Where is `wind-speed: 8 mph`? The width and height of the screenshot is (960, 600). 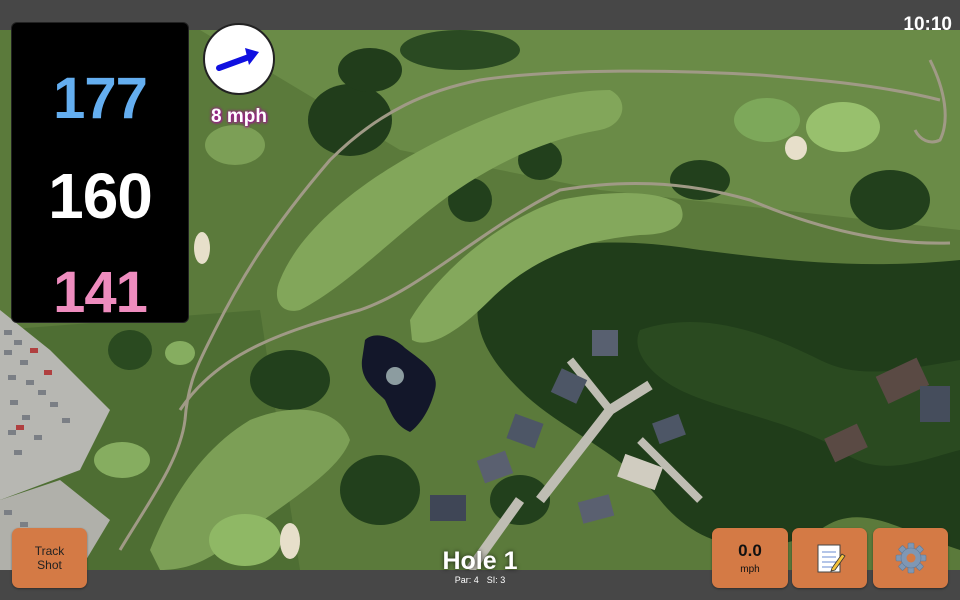
wind-speed: 8 mph is located at coordinates (239, 116).